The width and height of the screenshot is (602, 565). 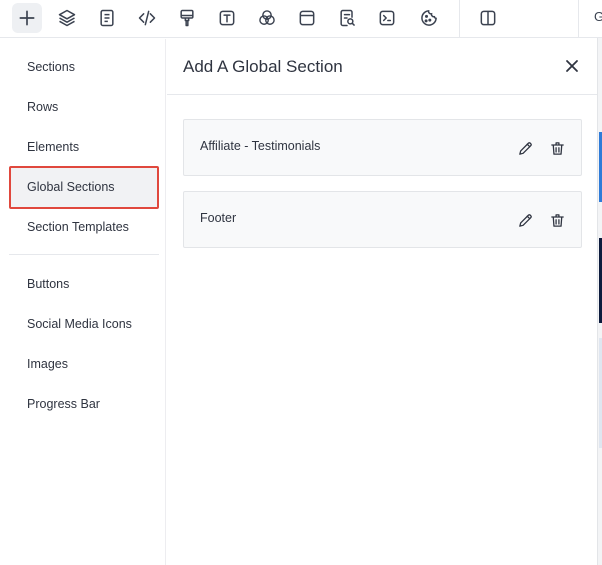 I want to click on layers-icon, so click(x=67, y=18).